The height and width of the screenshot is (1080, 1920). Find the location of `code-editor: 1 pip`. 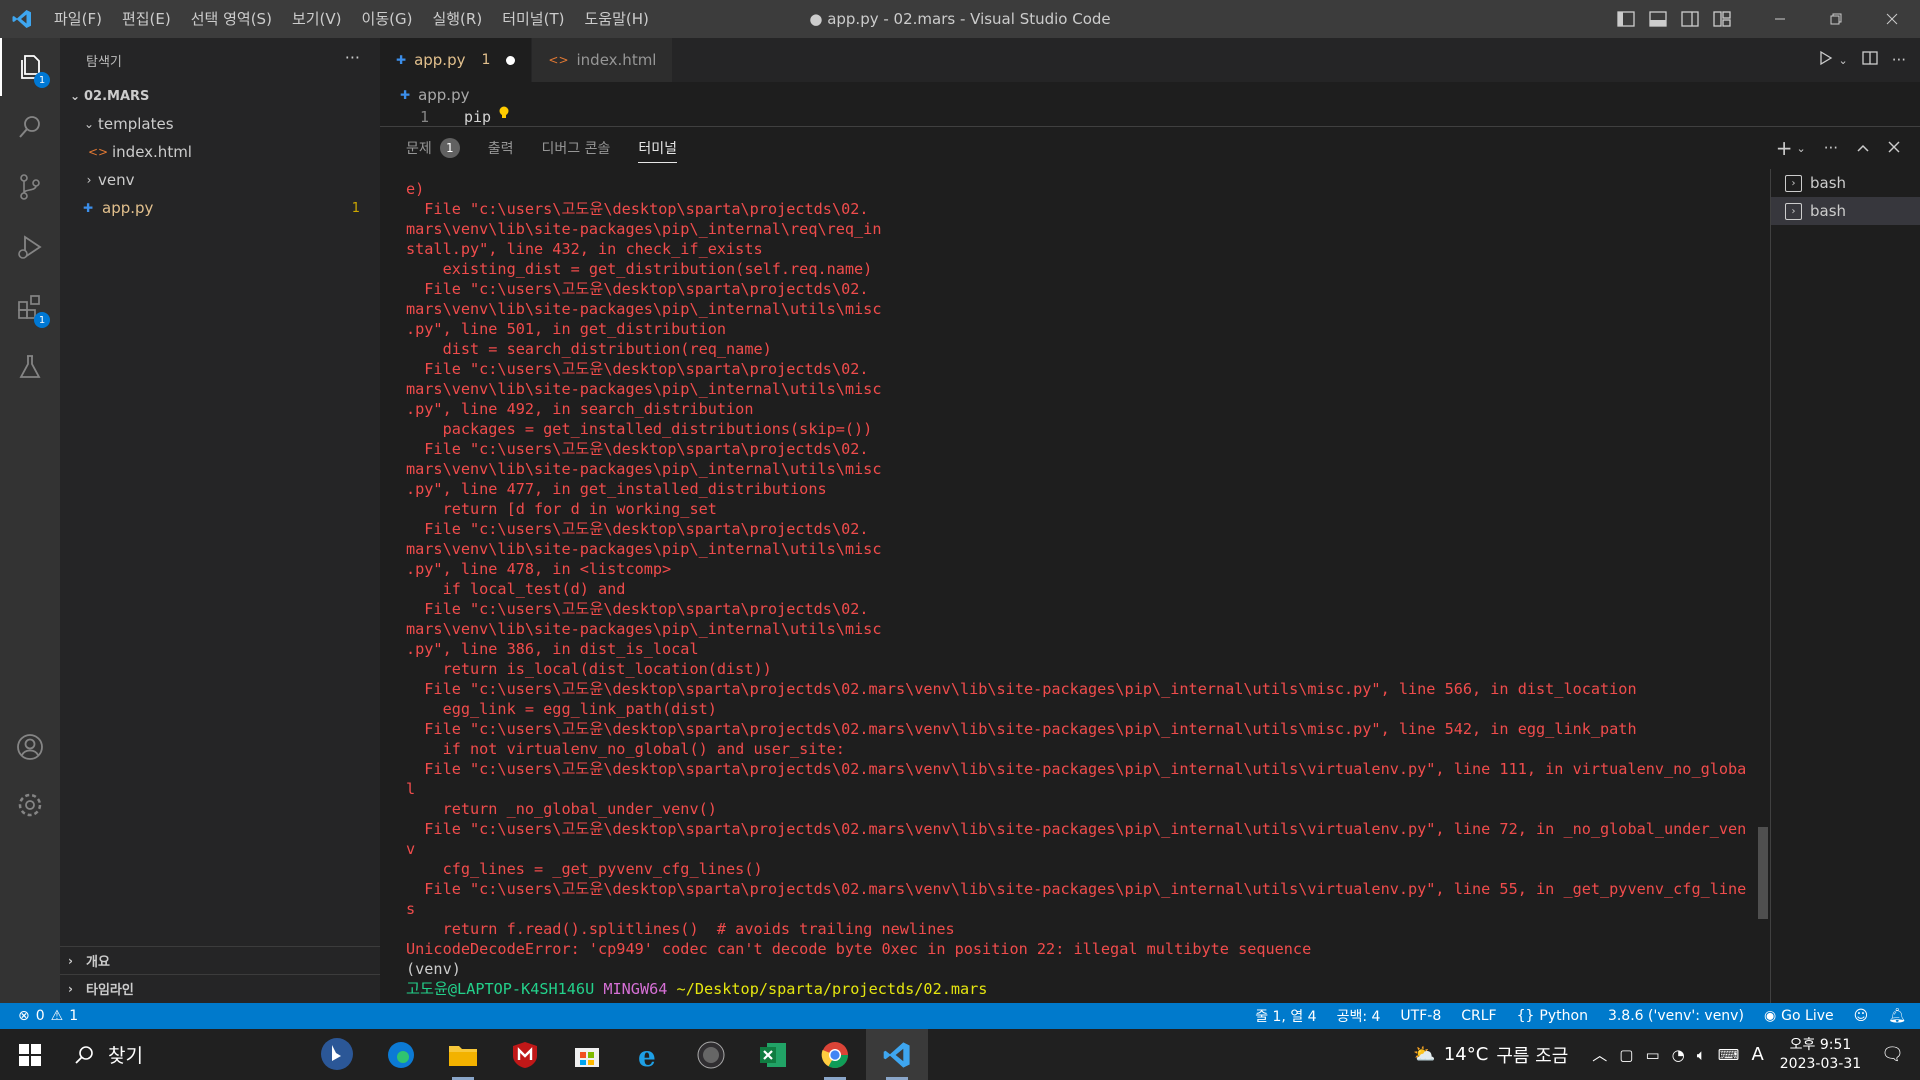

code-editor: 1 pip is located at coordinates (1150, 116).